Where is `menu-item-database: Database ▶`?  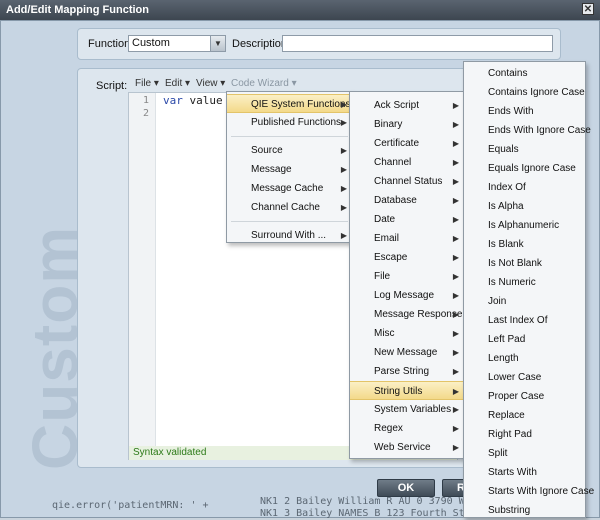
menu-item-database: Database ▶ is located at coordinates (407, 200).